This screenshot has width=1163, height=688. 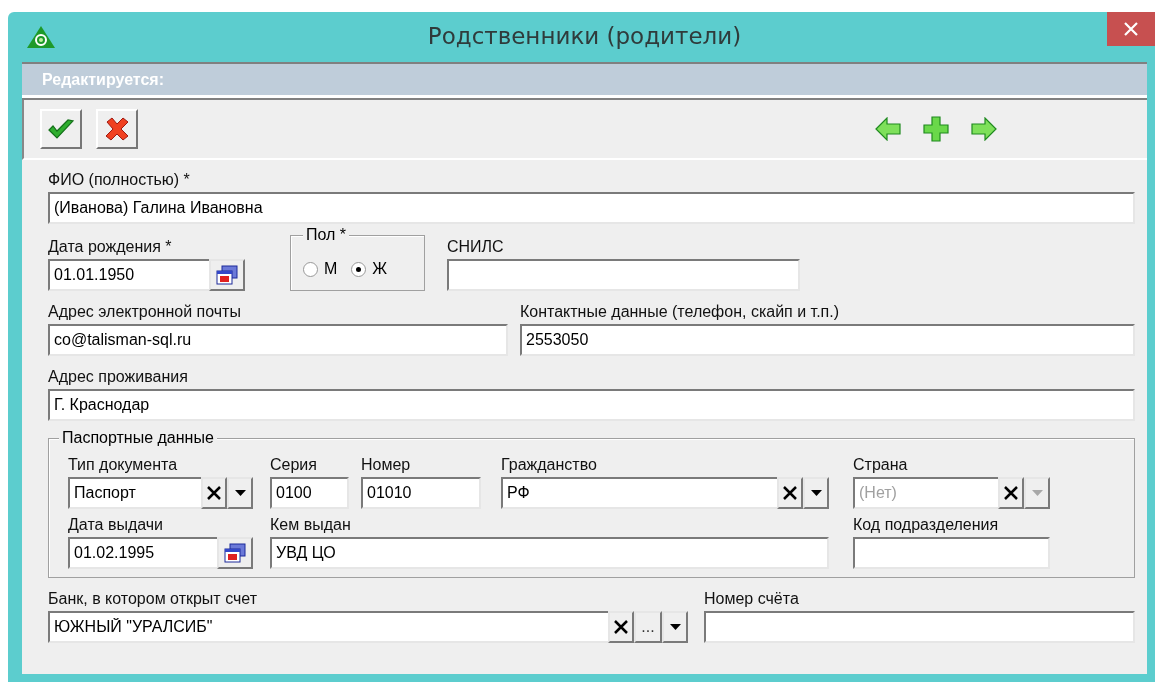 What do you see at coordinates (103, 79) in the screenshot?
I see `status-text: Редактируется:` at bounding box center [103, 79].